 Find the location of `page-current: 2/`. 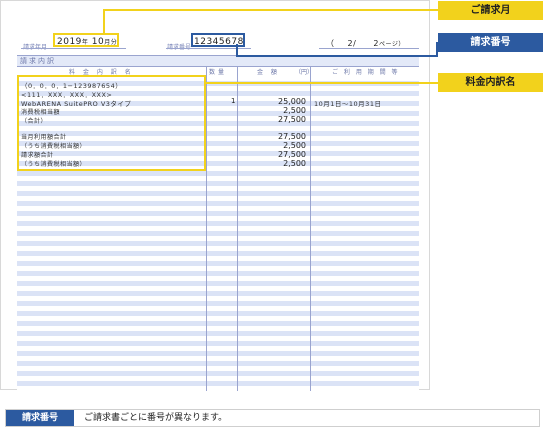

page-current: 2/ is located at coordinates (352, 43).